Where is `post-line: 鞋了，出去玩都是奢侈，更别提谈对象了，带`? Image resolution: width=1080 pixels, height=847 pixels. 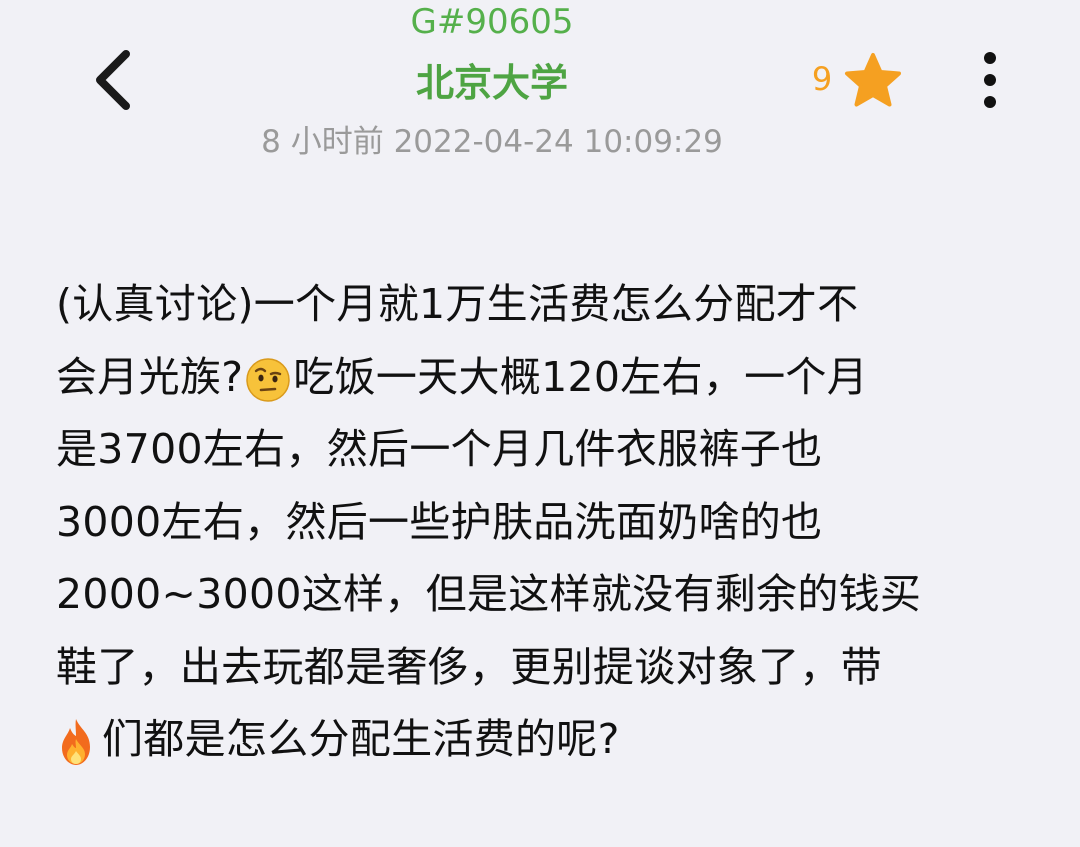
post-line: 鞋了，出去玩都是奢侈，更别提谈对象了，带 is located at coordinates (469, 666).